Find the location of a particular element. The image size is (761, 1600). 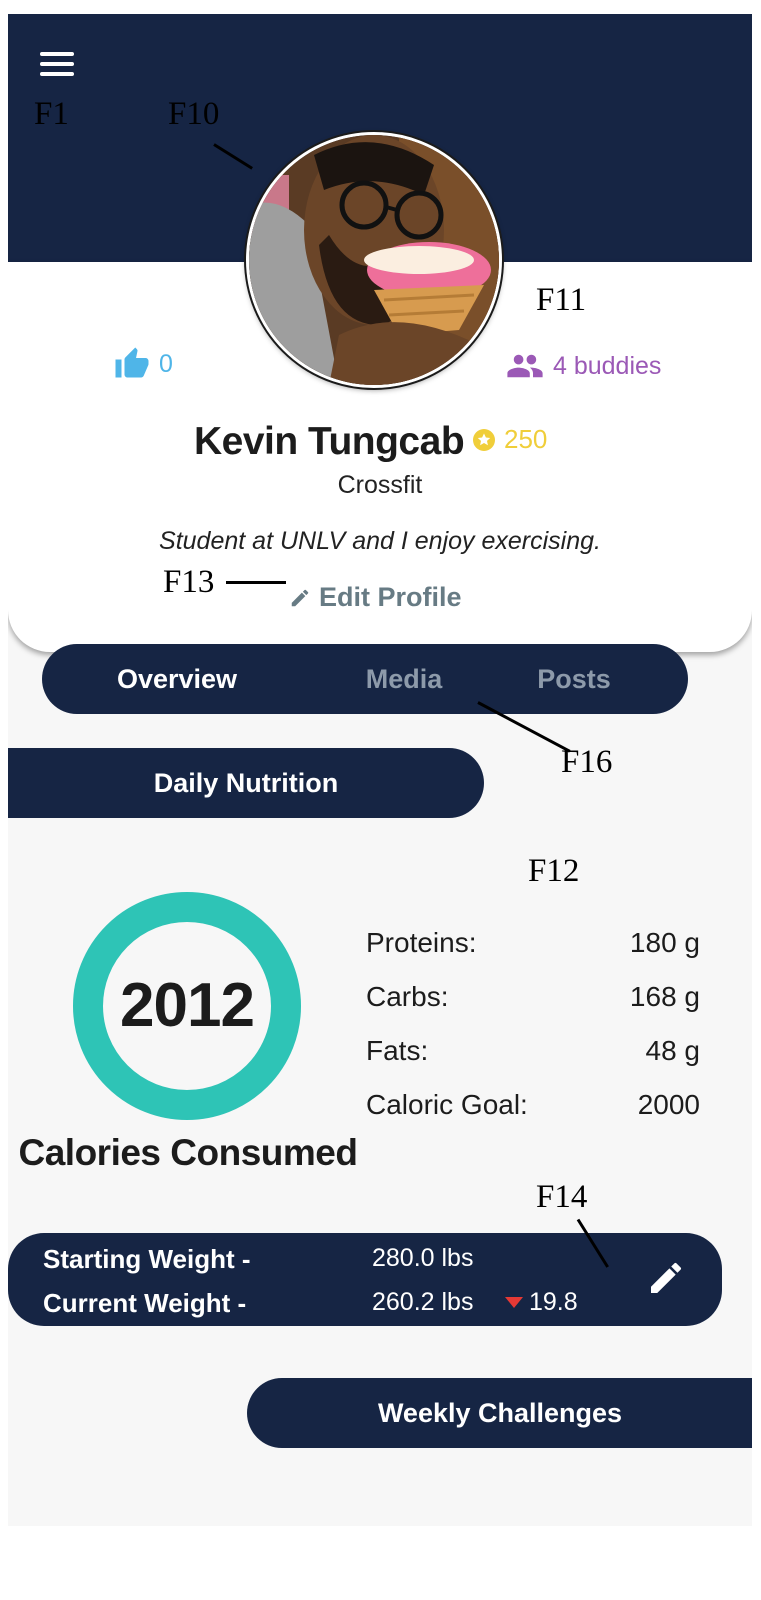

edit-profile-label: Edit Profile is located at coordinates (390, 597).